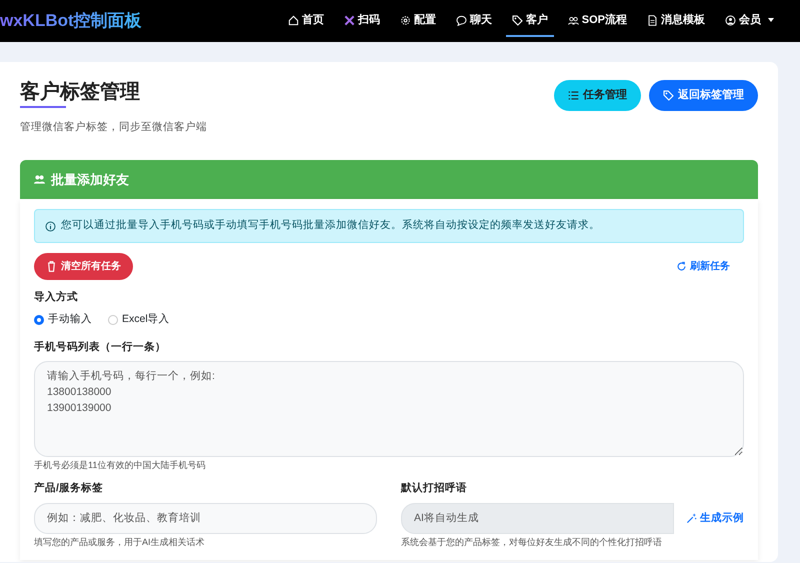  Describe the element at coordinates (113, 127) in the screenshot. I see `page-subtitle: 管理微信客户标签，同步至微信客户端` at that location.